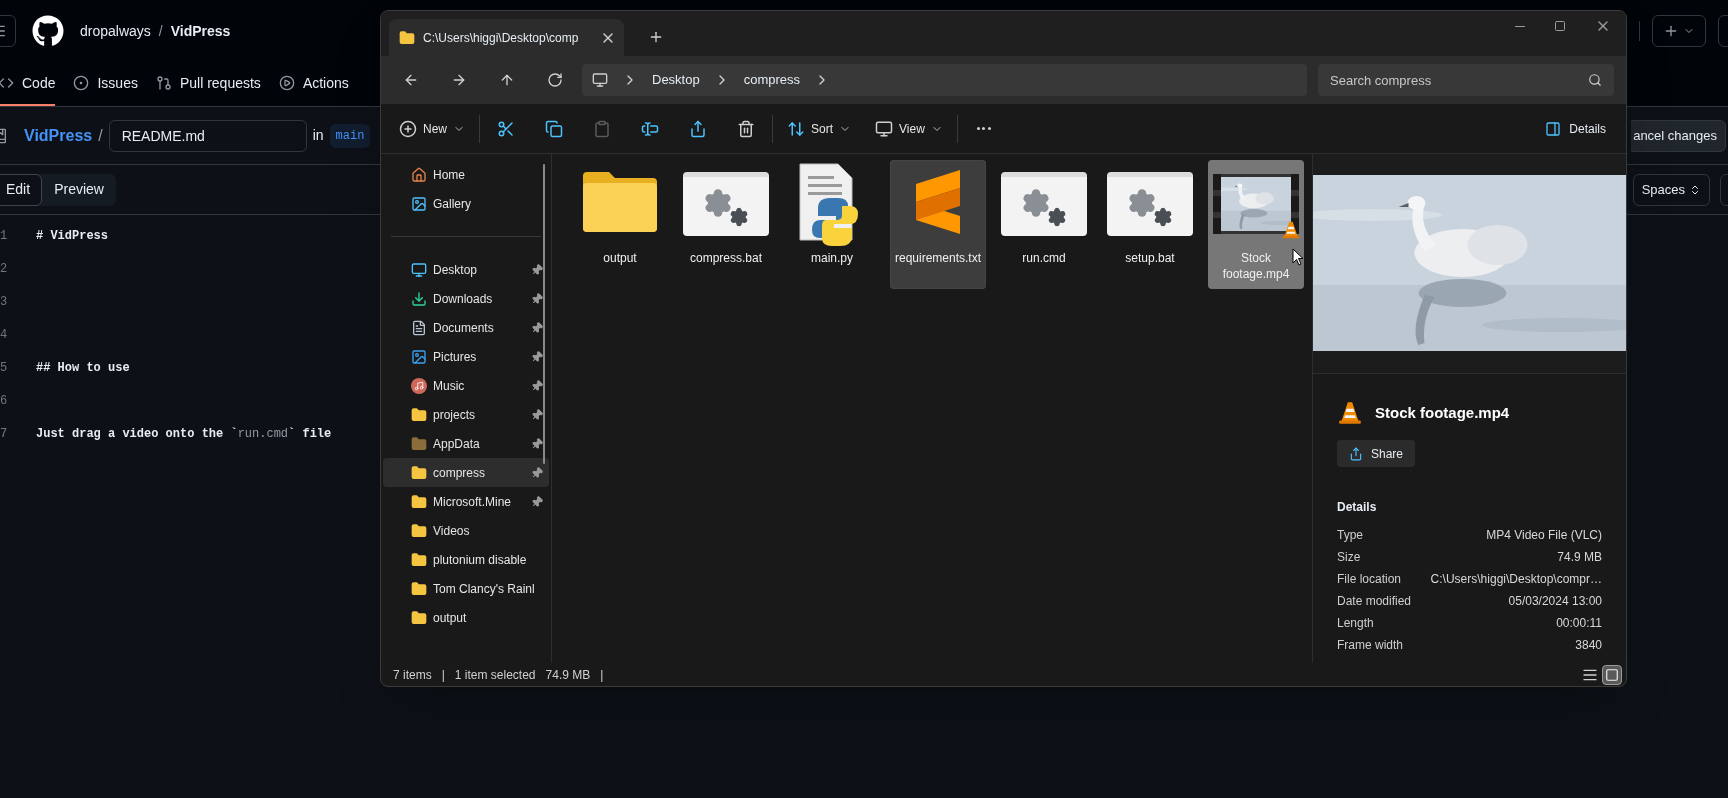  I want to click on gallery-icon, so click(419, 203).